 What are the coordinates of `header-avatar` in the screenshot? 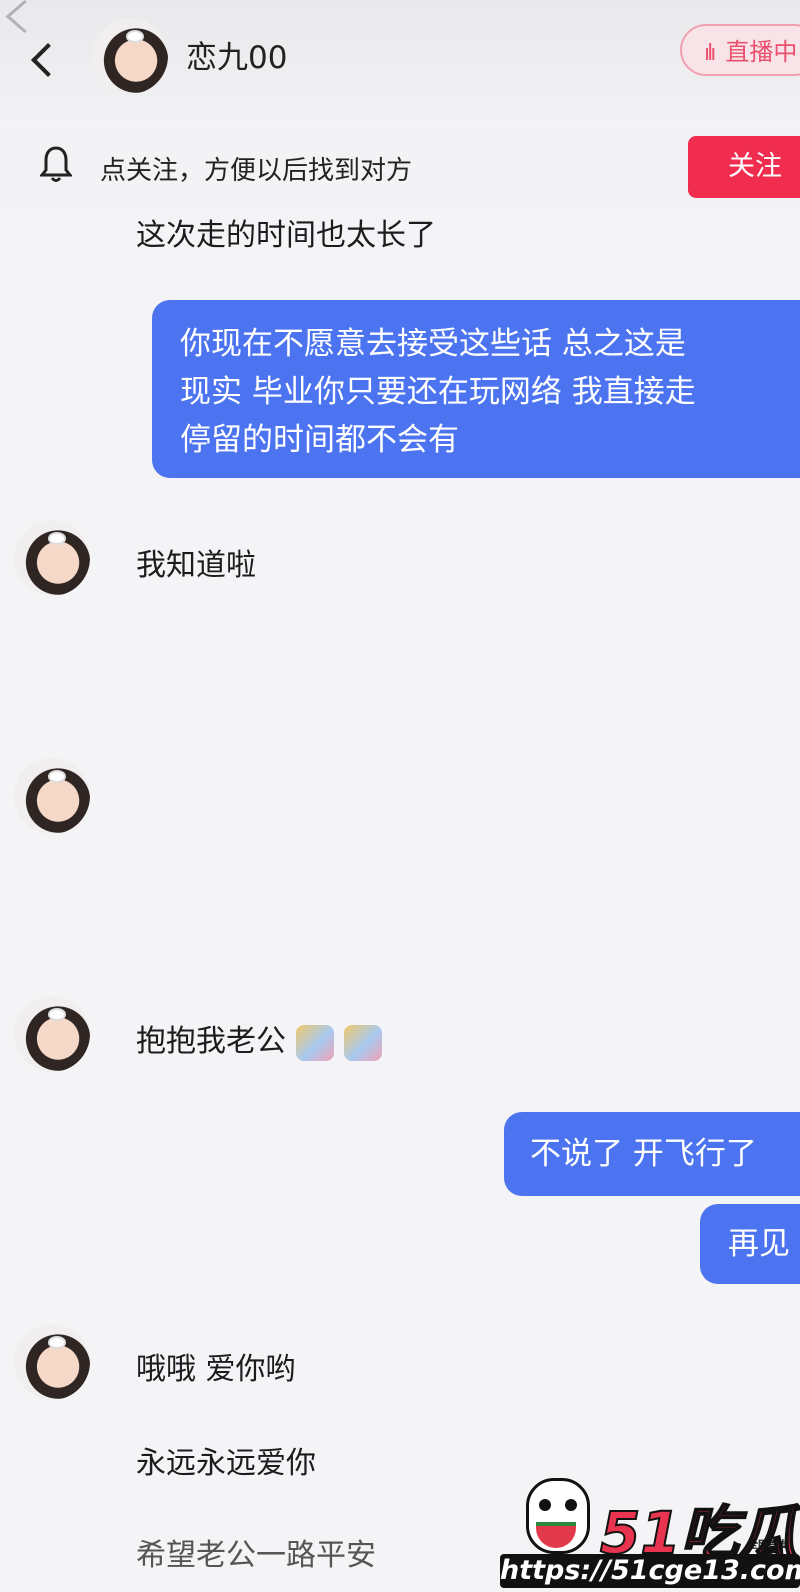 It's located at (130, 56).